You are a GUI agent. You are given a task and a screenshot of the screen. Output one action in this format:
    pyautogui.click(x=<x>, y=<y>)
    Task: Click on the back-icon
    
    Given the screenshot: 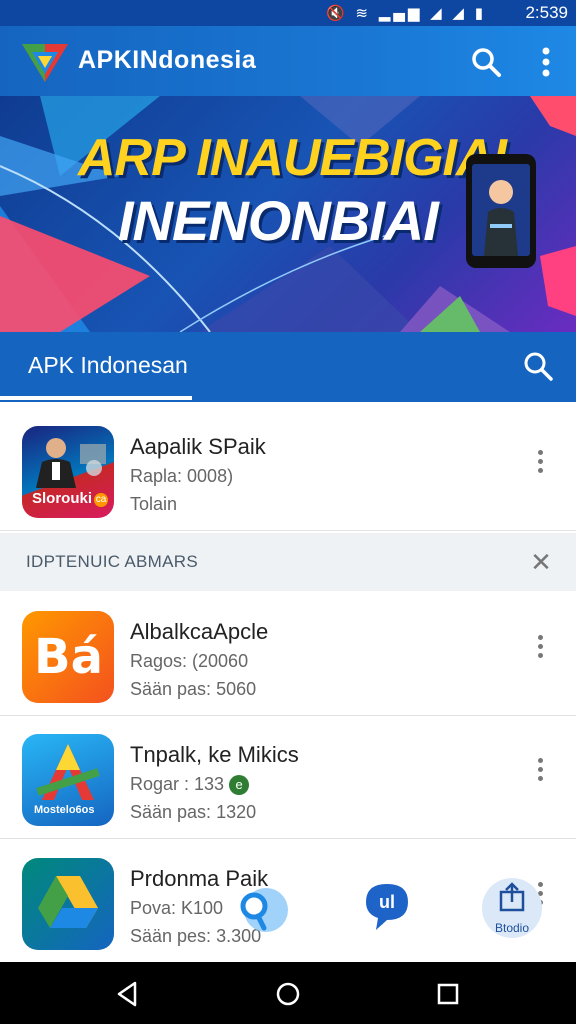 What is the action you would take?
    pyautogui.click(x=128, y=994)
    